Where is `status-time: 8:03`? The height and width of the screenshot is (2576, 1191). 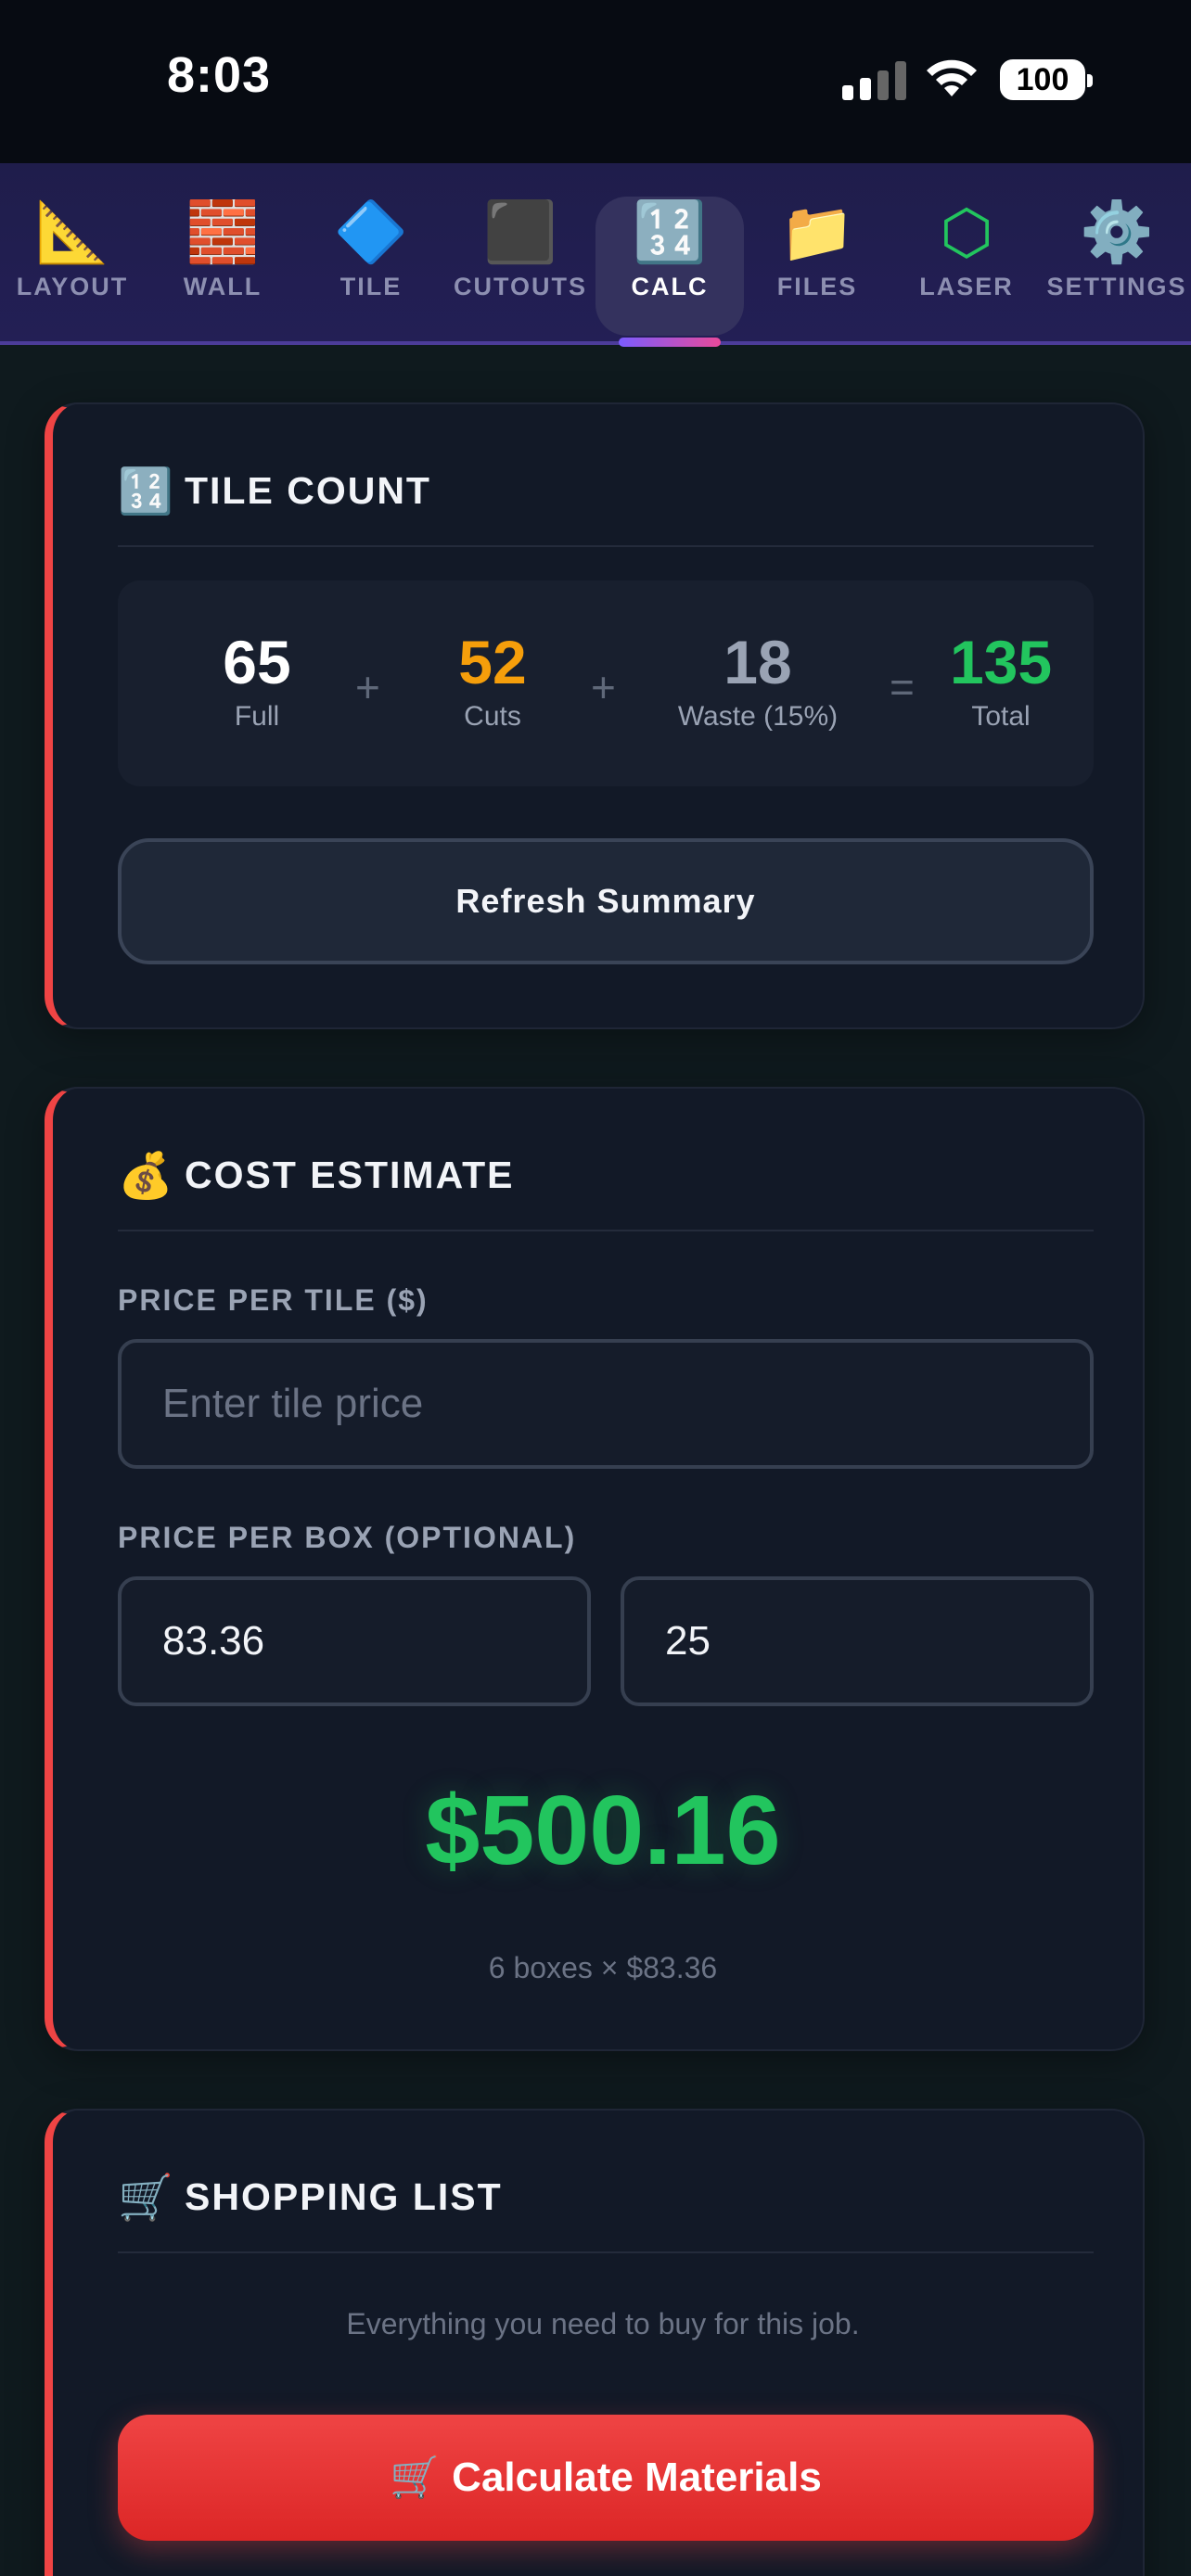
status-time: 8:03 is located at coordinates (219, 75).